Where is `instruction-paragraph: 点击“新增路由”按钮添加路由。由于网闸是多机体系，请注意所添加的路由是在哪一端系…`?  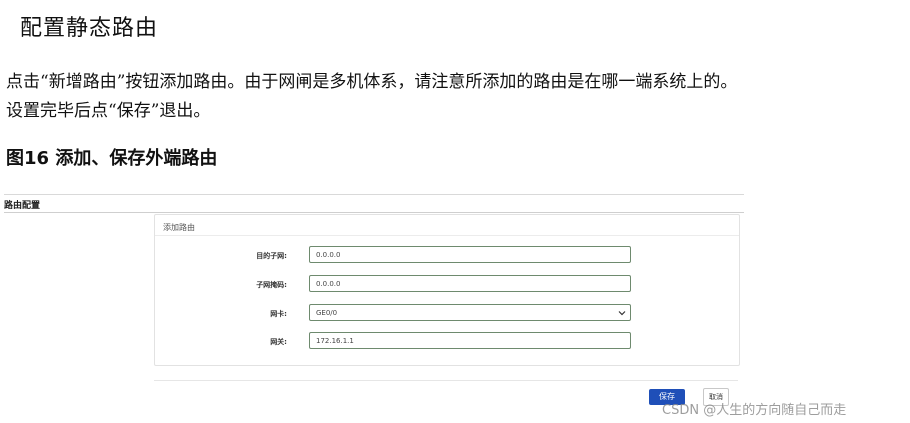 instruction-paragraph: 点击“新增路由”按钮添加路由。由于网闸是多机体系，请注意所添加的路由是在哪一端系… is located at coordinates (456, 97).